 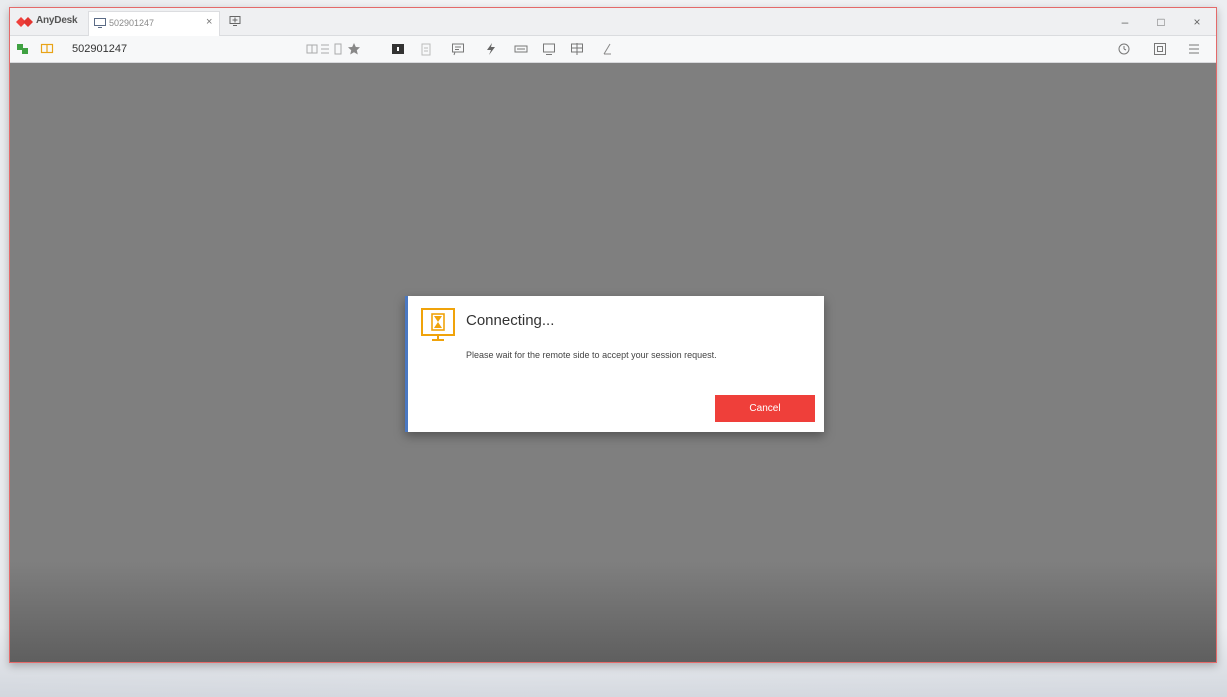 I want to click on close-button: ×, so click(x=1197, y=22).